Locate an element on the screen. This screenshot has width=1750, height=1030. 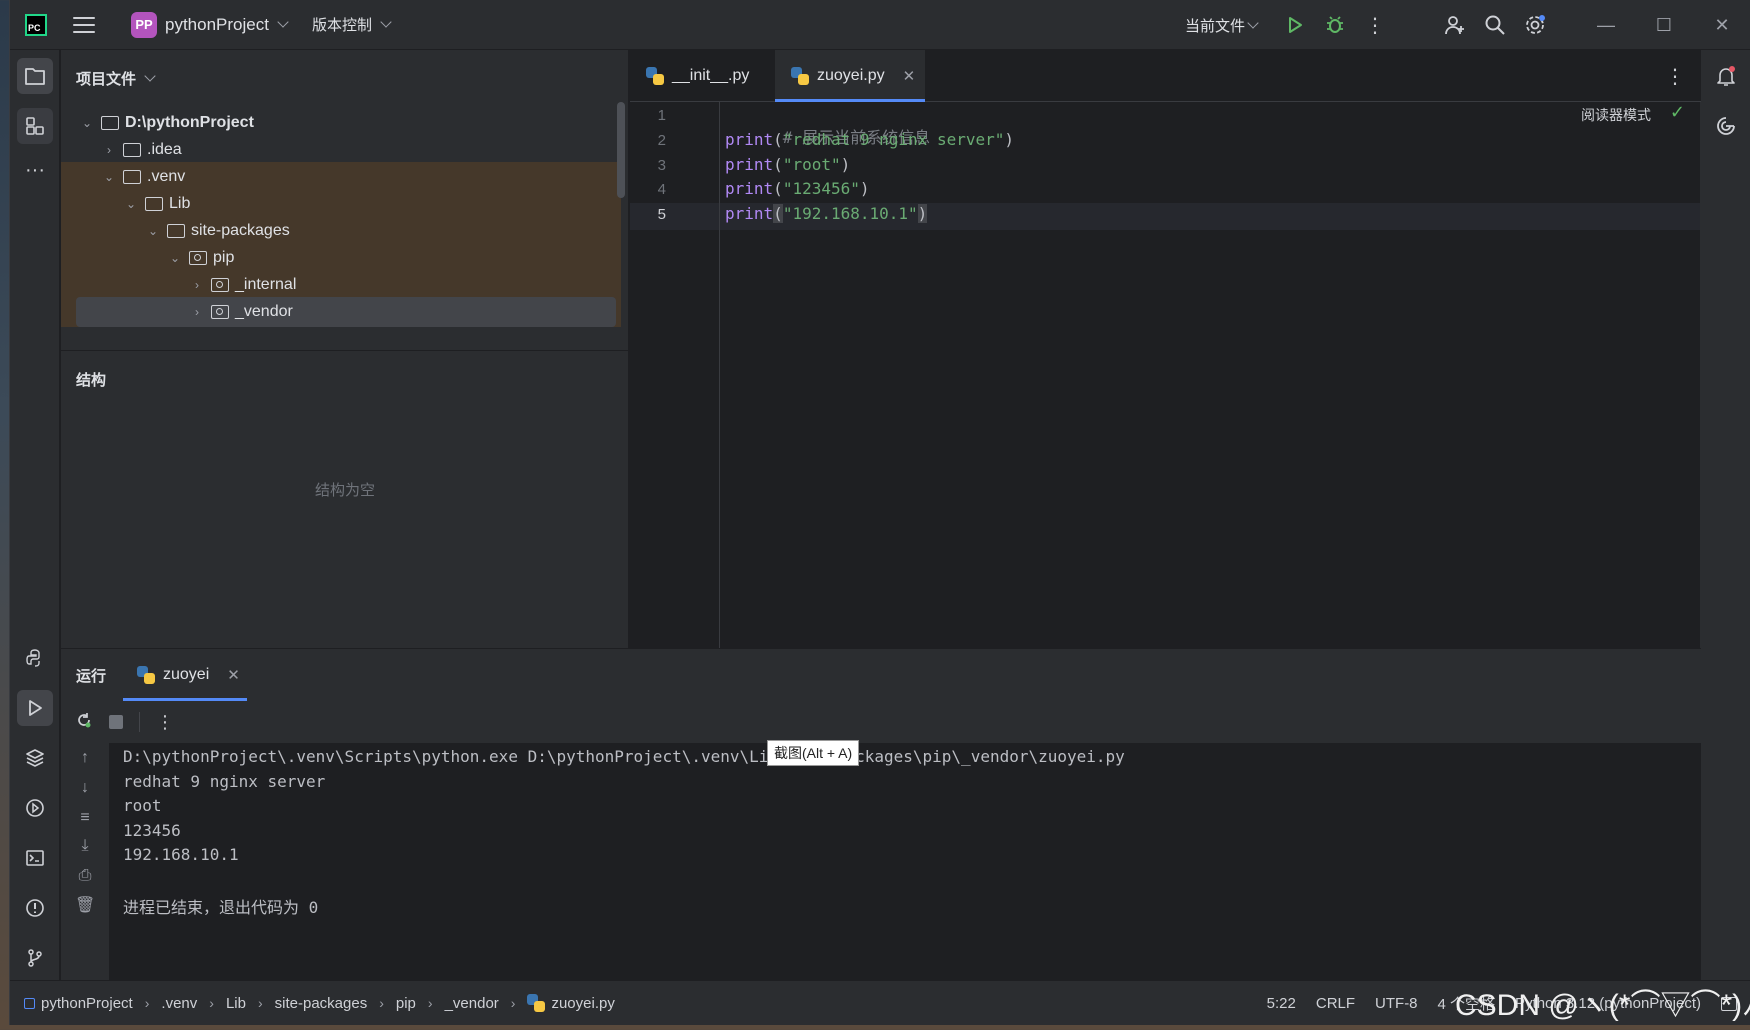
structure-icon is located at coordinates (35, 126).